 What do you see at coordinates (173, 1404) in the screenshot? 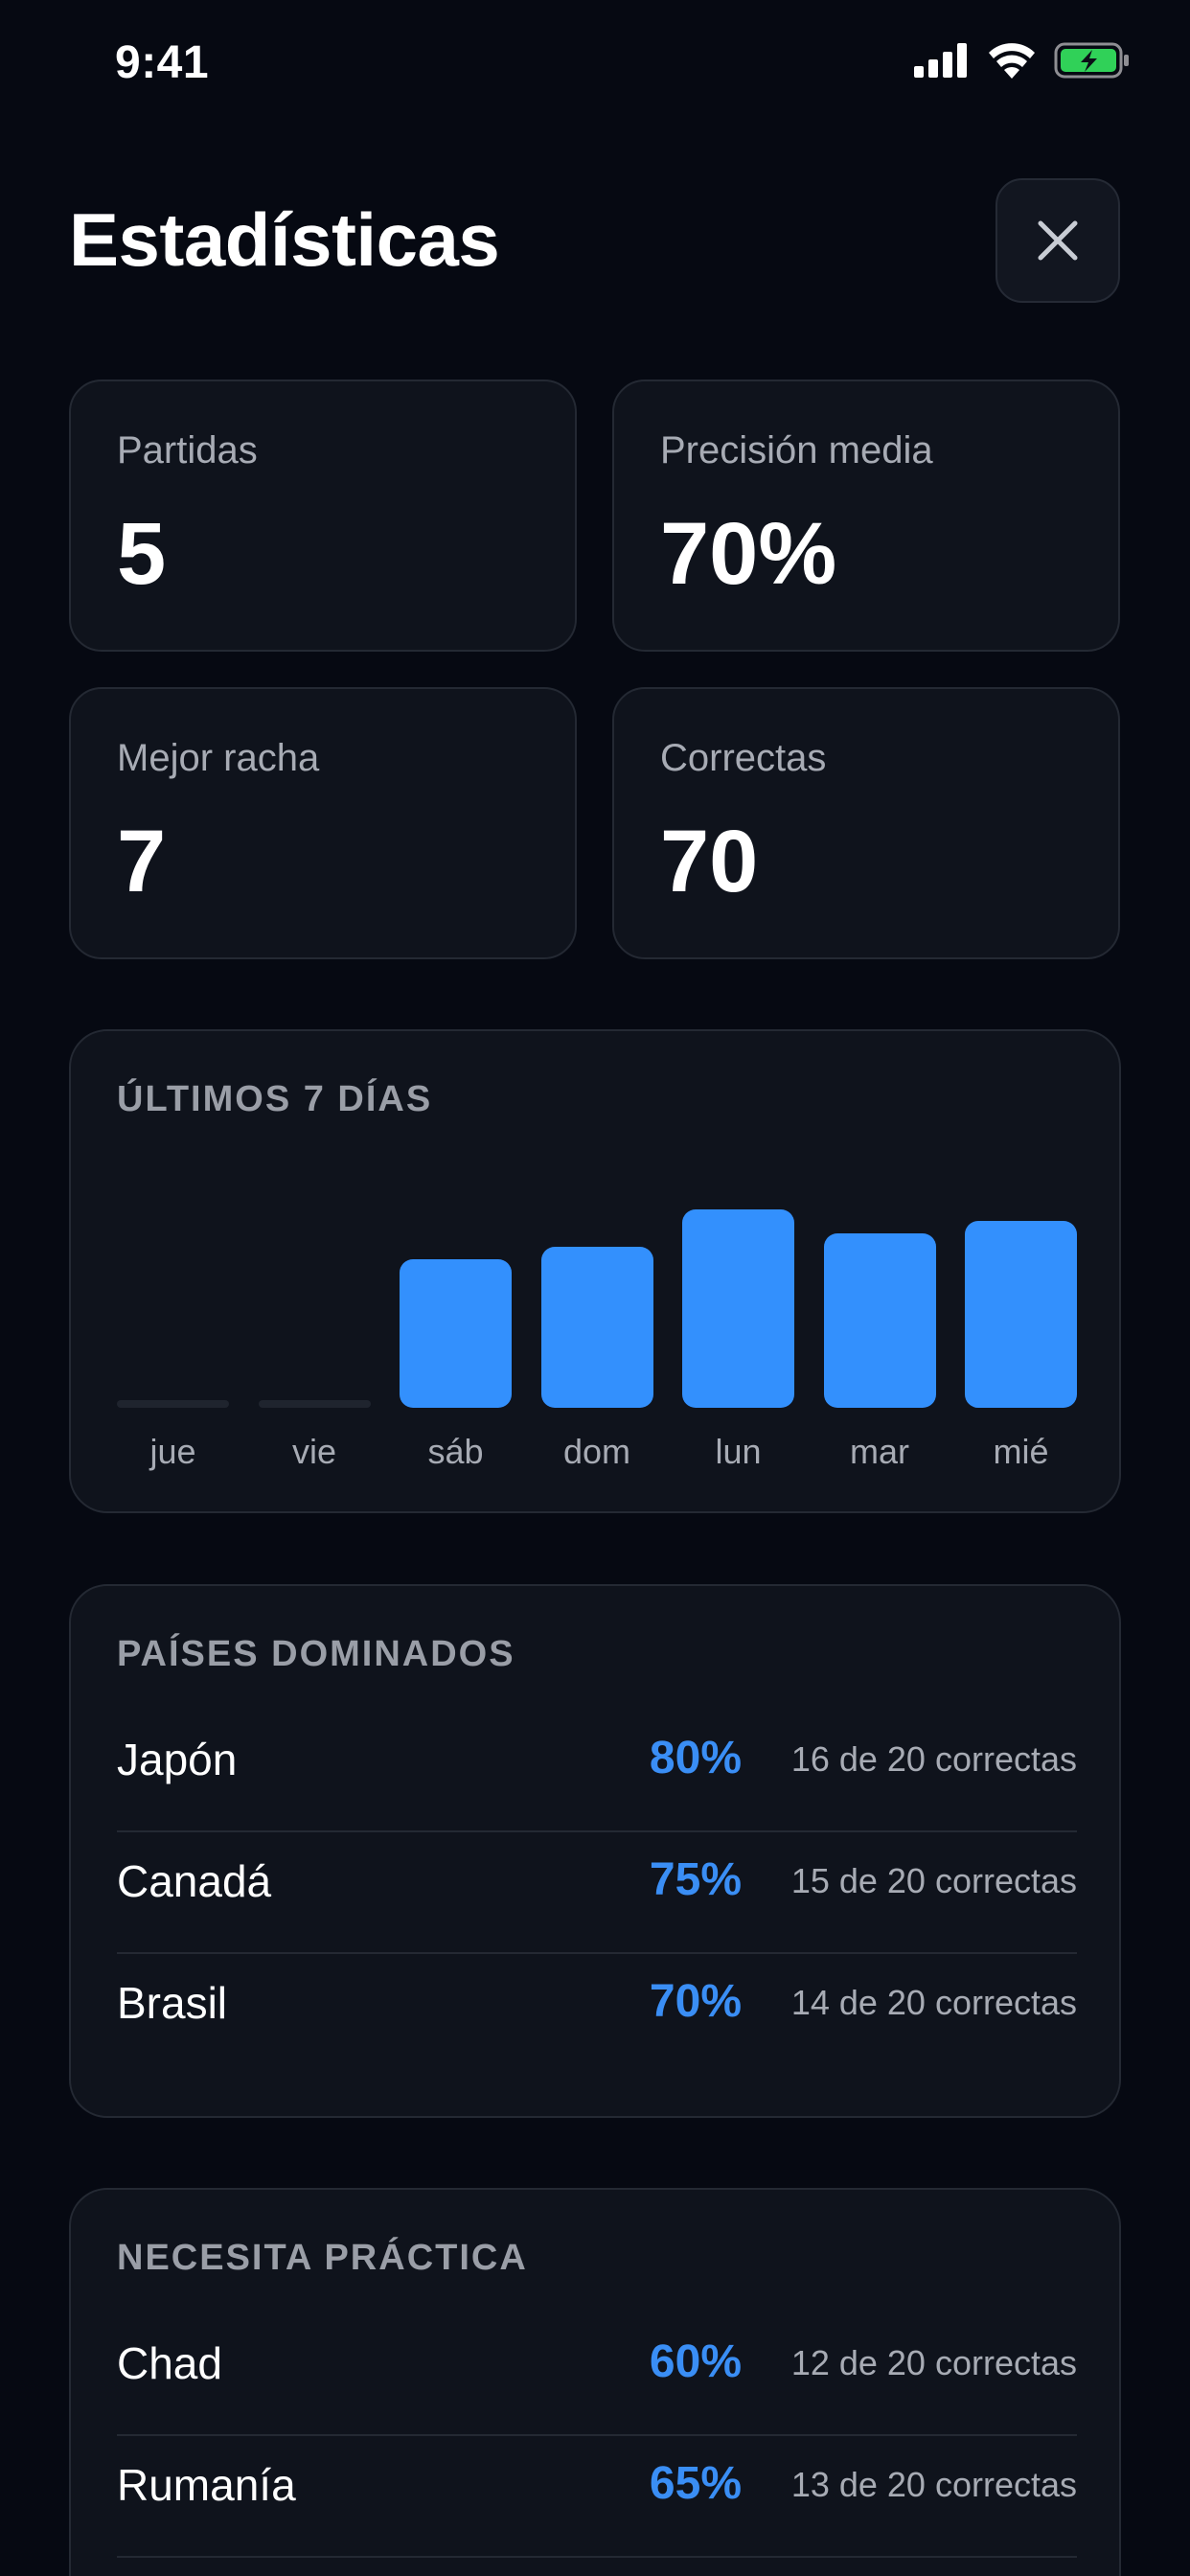
I see `chart-bar-jue` at bounding box center [173, 1404].